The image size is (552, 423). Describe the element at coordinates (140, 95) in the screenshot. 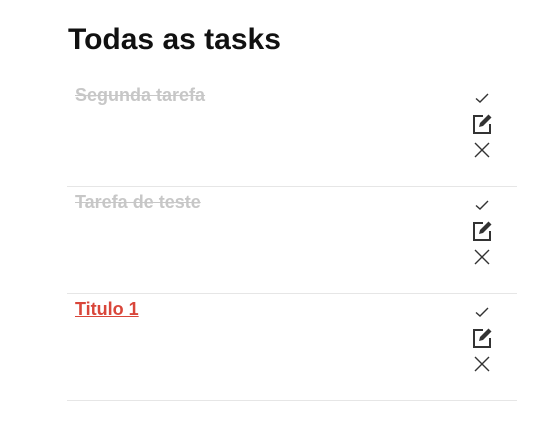

I see `task-title: Segunda tarefa` at that location.